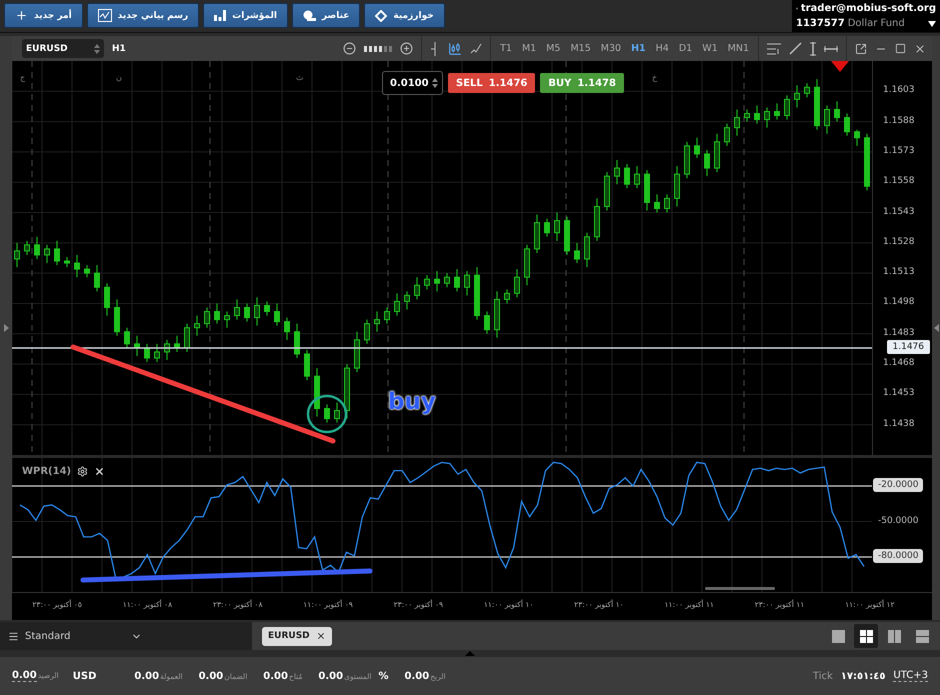 This screenshot has height=695, width=940. I want to click on chart-icon, so click(105, 15).